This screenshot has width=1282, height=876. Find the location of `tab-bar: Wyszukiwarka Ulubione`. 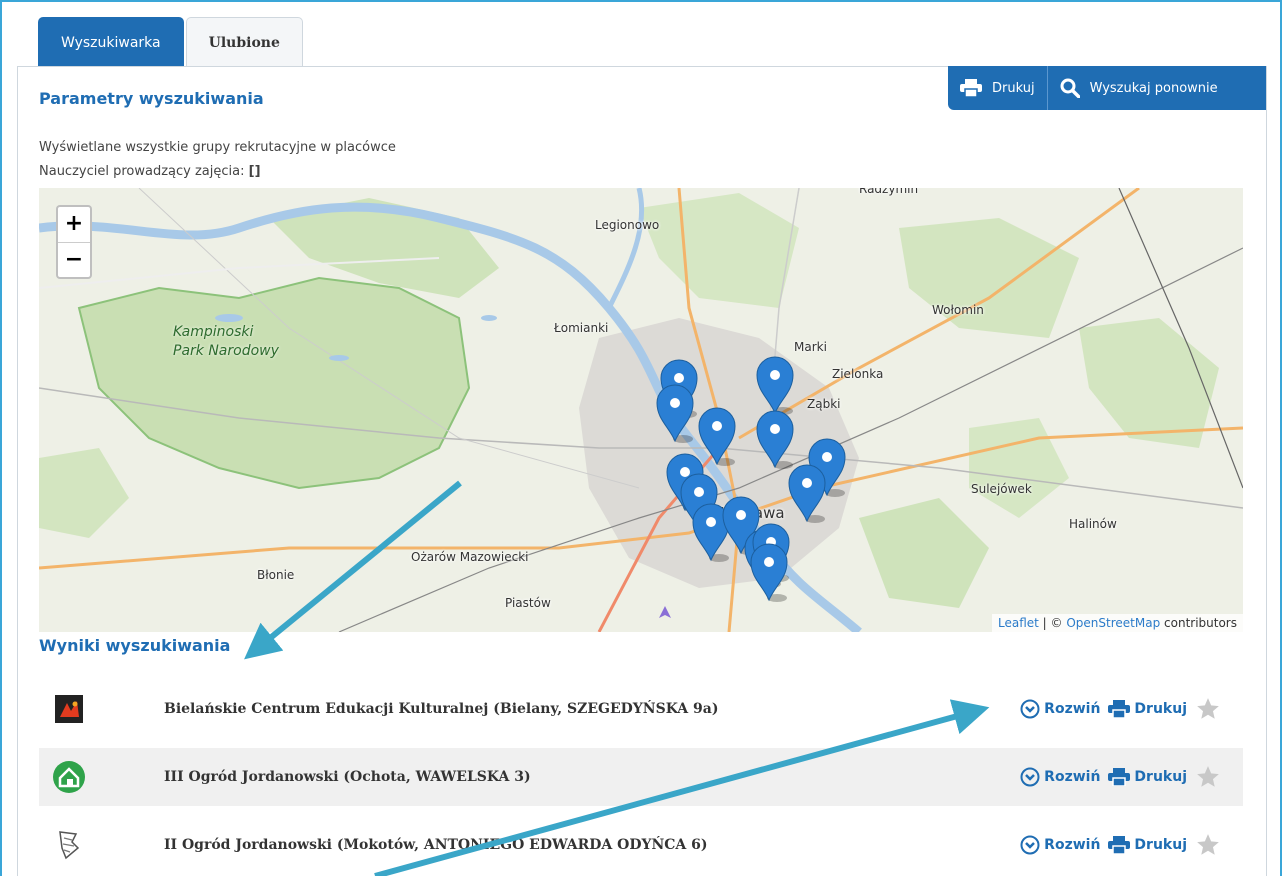

tab-bar: Wyszukiwarka Ulubione is located at coordinates (170, 42).